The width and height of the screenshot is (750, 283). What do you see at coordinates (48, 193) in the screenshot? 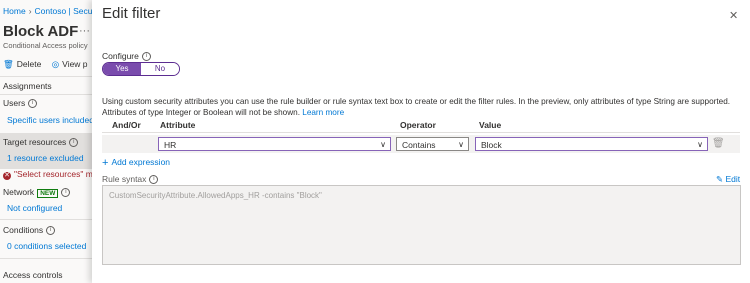
I see `new-badge: NEW` at bounding box center [48, 193].